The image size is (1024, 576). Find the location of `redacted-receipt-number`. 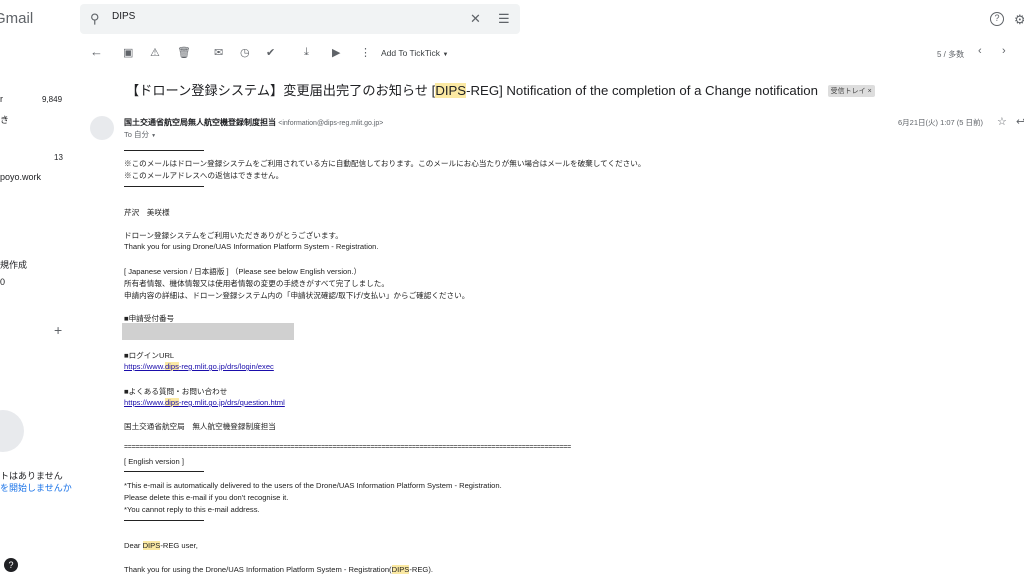

redacted-receipt-number is located at coordinates (208, 331).